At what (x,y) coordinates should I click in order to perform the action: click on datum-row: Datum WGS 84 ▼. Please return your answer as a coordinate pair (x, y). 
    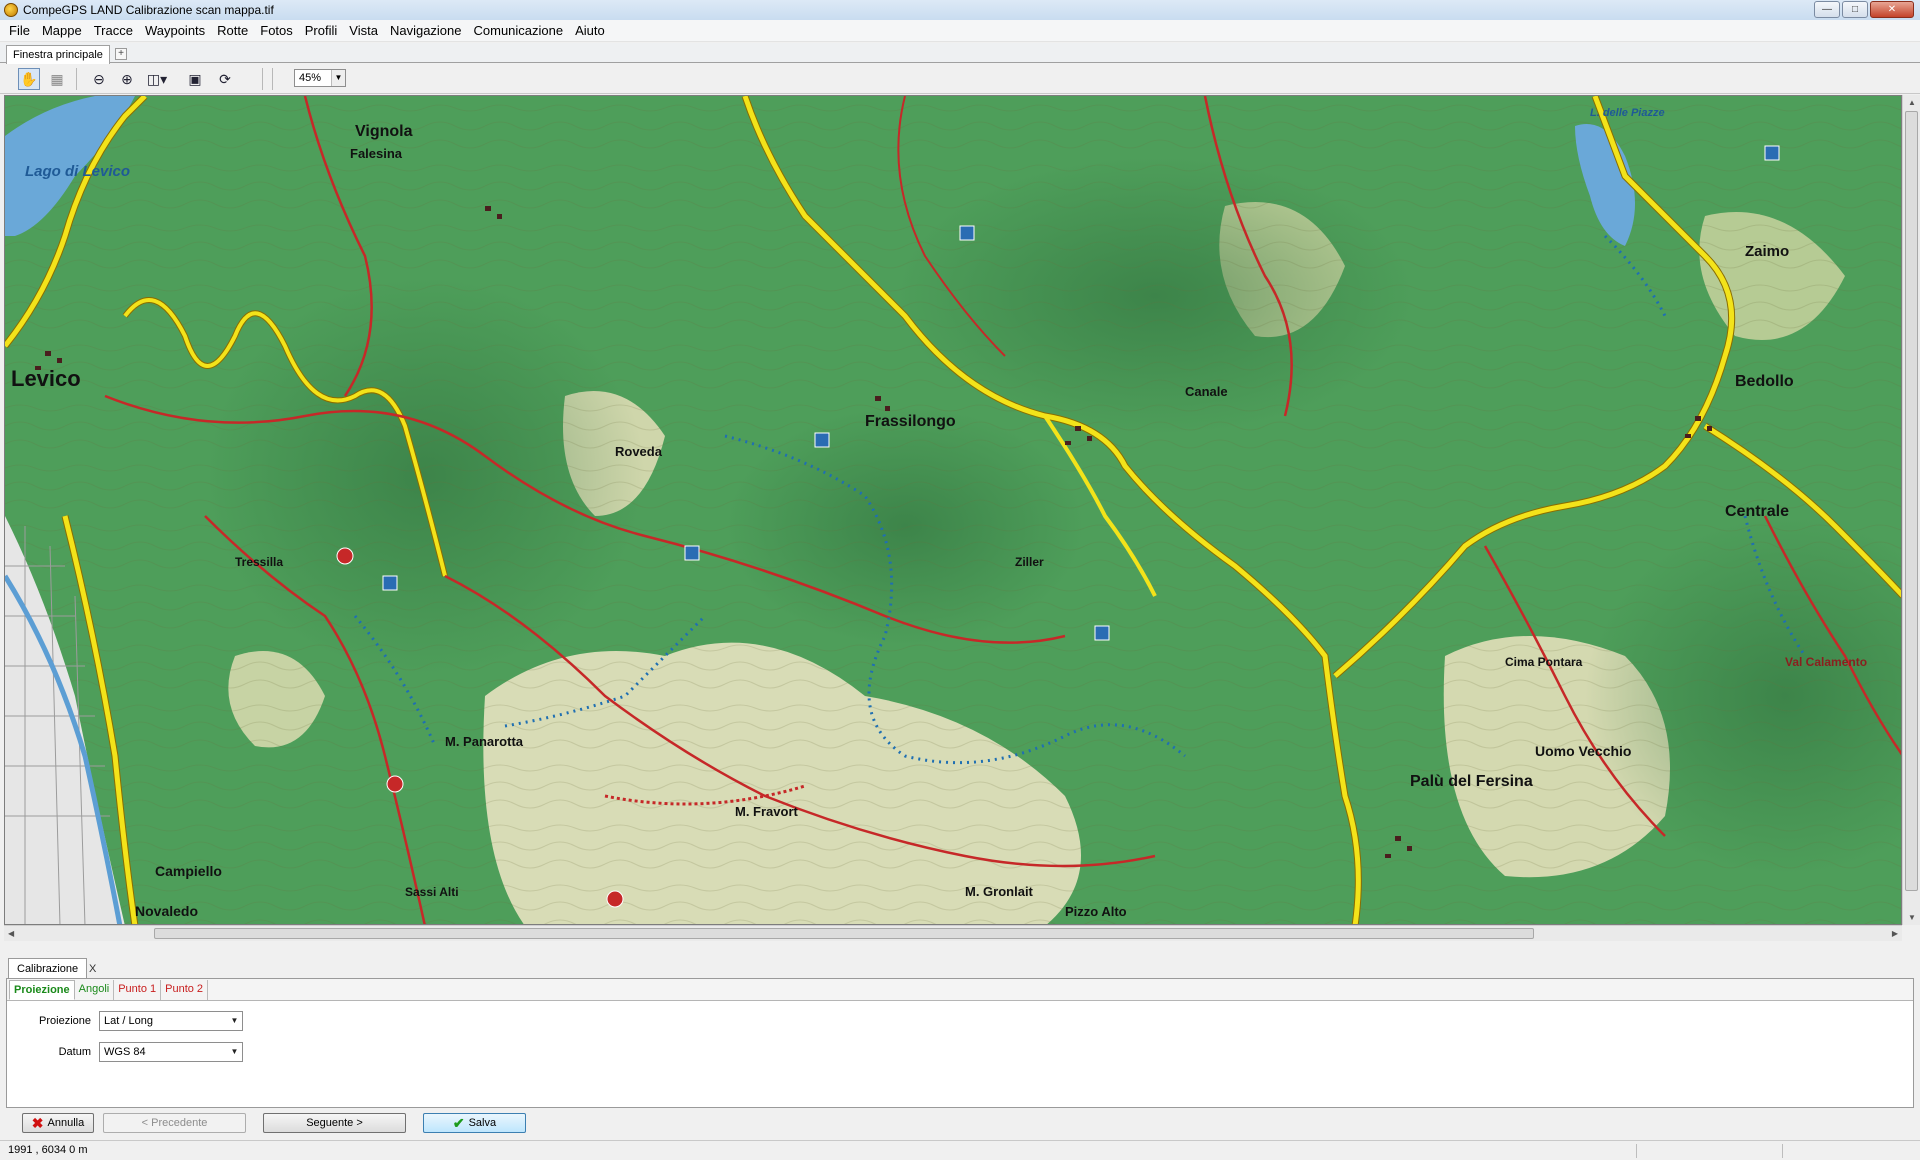
    Looking at the image, I should click on (125, 1052).